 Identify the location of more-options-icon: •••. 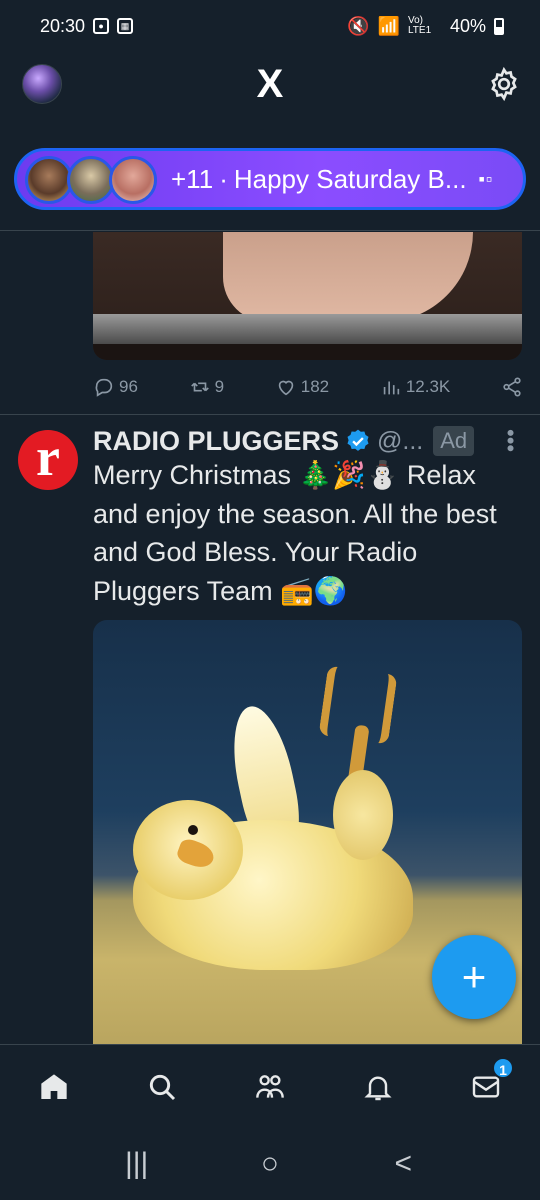
(510, 440).